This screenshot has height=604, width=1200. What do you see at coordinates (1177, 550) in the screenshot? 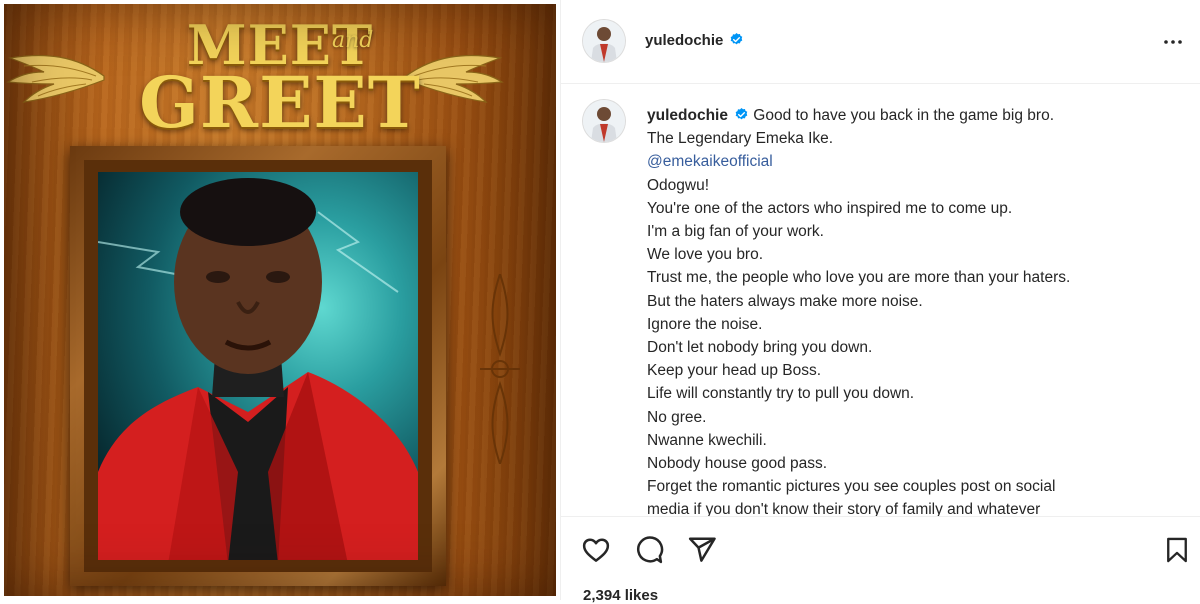
I see `bookmark-icon` at bounding box center [1177, 550].